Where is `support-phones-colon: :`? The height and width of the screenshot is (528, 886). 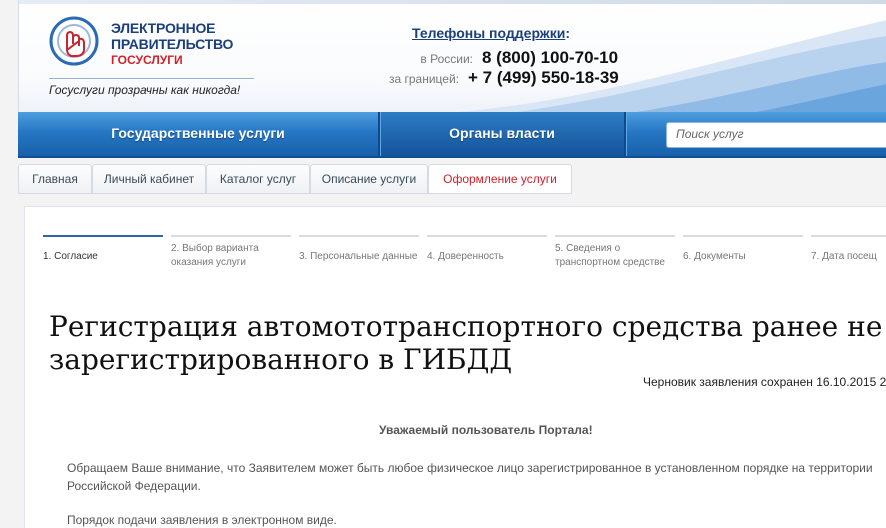
support-phones-colon: : is located at coordinates (568, 33).